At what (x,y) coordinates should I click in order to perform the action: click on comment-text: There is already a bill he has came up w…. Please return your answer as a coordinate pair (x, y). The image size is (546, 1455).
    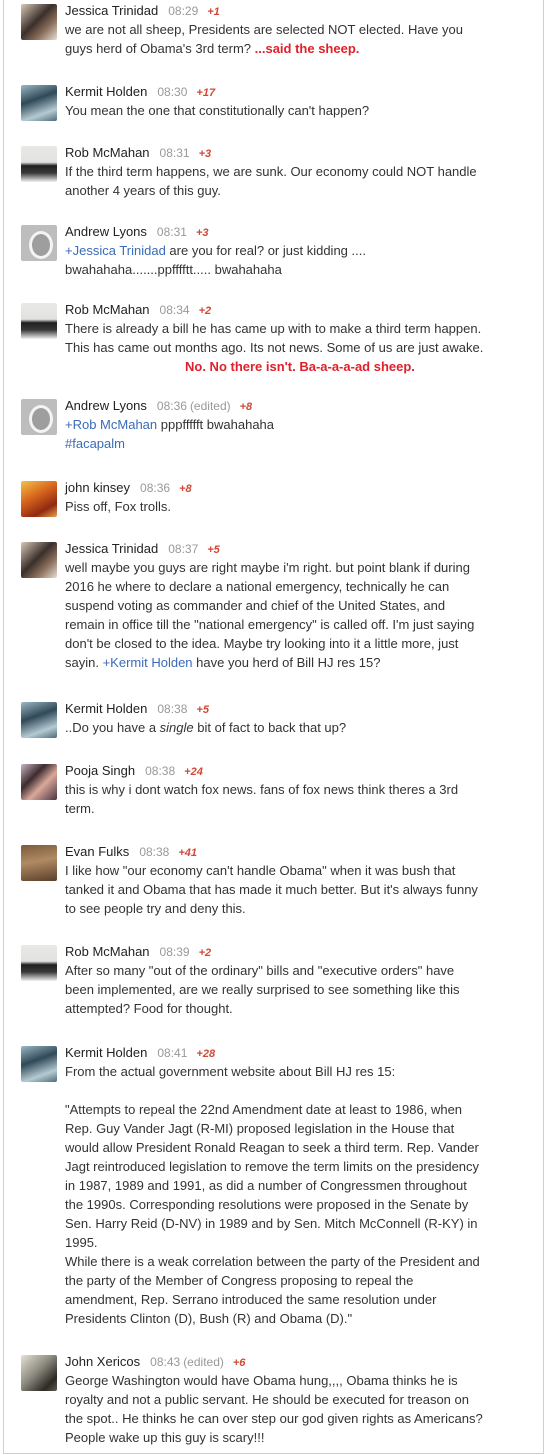
    Looking at the image, I should click on (274, 347).